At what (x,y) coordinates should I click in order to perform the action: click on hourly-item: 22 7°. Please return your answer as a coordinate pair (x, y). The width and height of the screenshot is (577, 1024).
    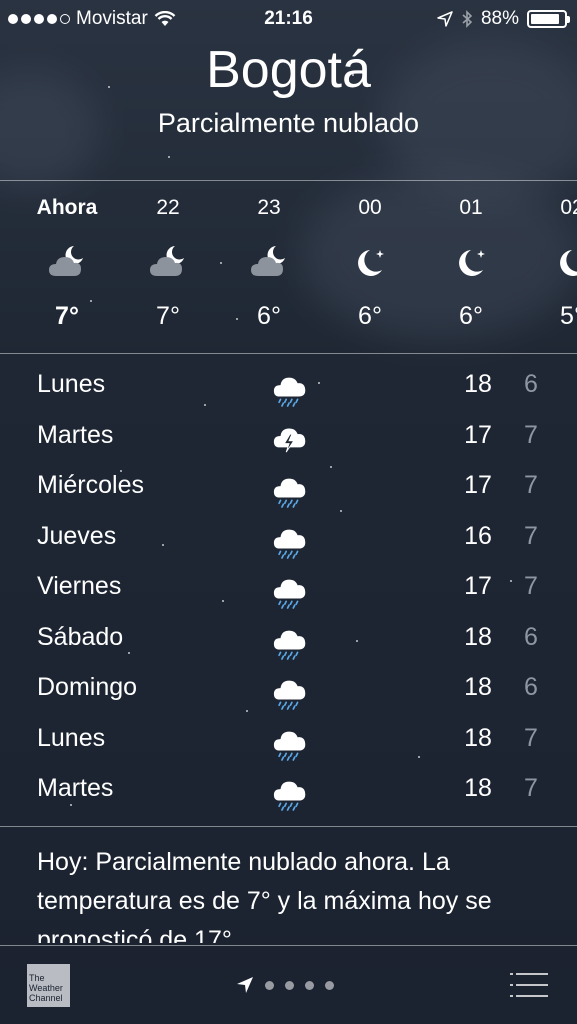
    Looking at the image, I should click on (168, 256).